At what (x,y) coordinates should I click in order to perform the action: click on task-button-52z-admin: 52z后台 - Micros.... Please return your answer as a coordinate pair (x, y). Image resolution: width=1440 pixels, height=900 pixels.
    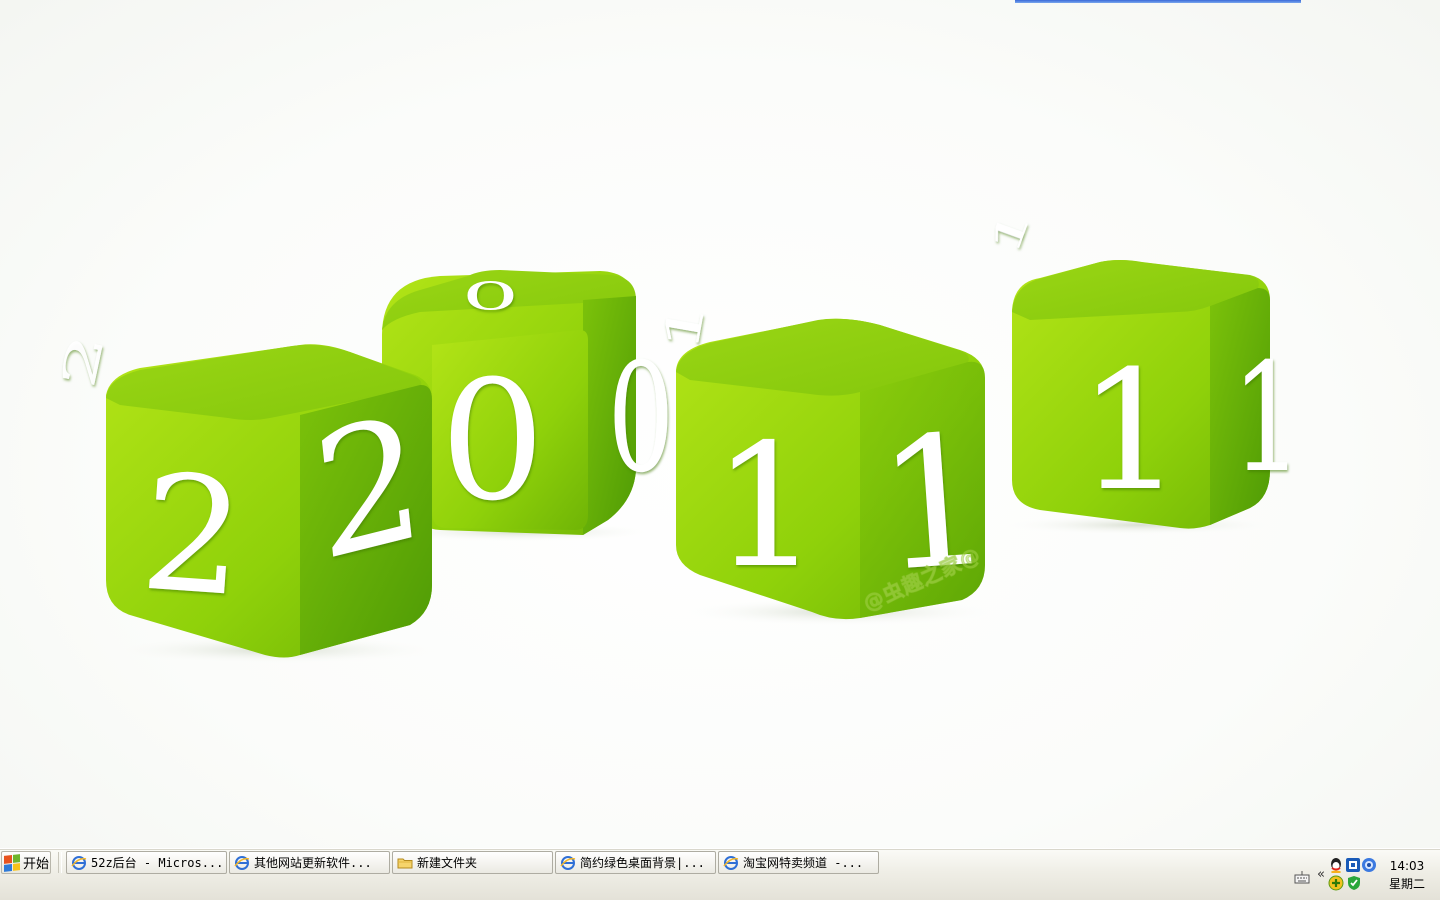
    Looking at the image, I should click on (146, 862).